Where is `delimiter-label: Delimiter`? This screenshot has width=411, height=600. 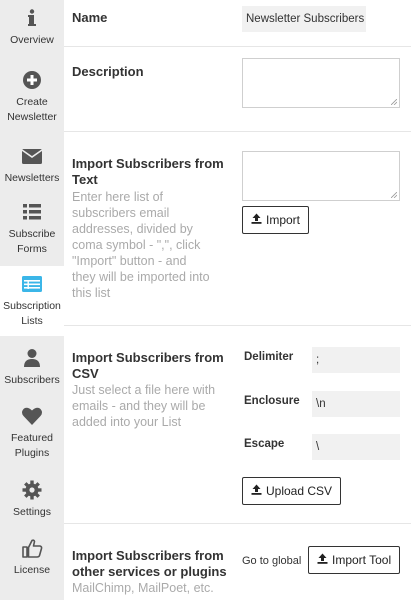 delimiter-label: Delimiter is located at coordinates (269, 357).